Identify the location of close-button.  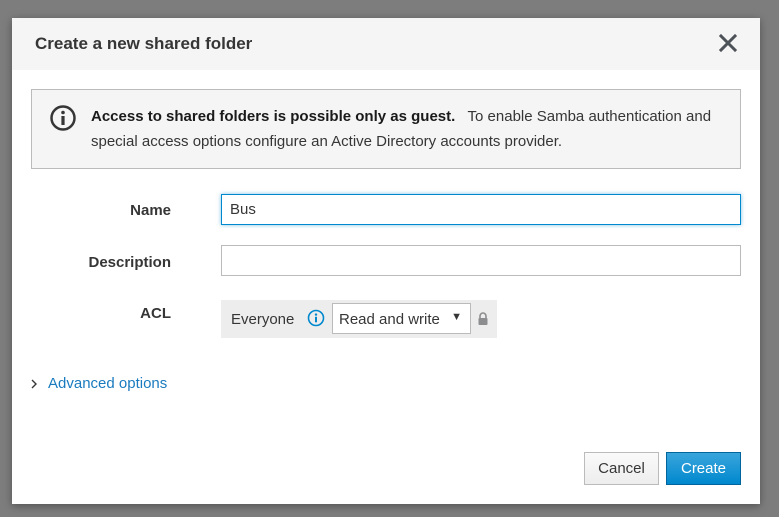
(728, 43).